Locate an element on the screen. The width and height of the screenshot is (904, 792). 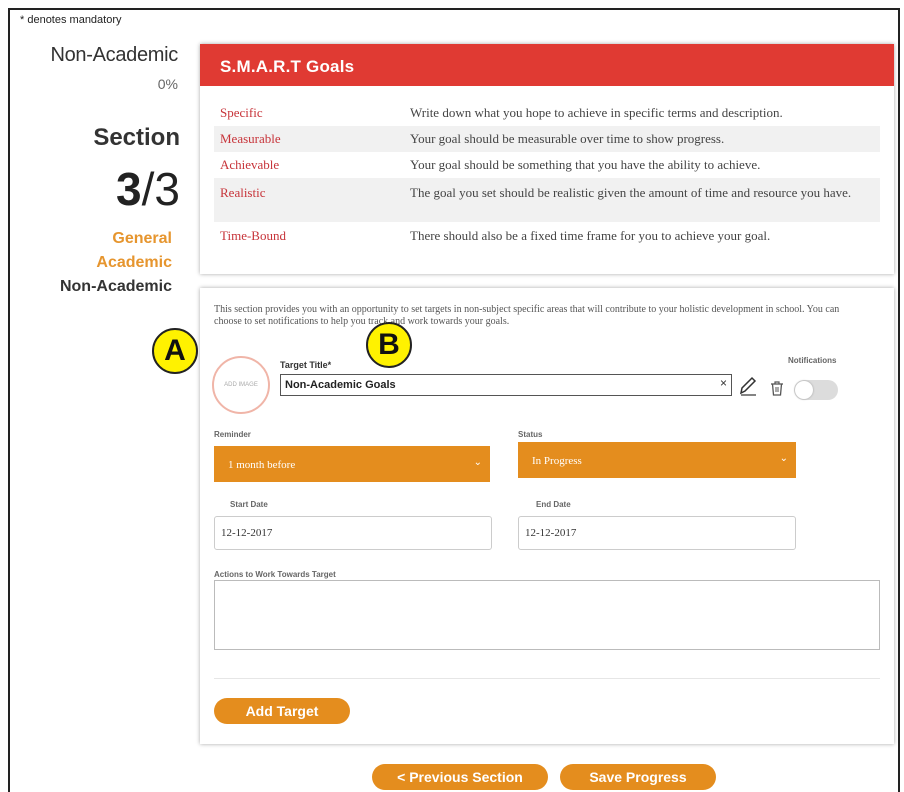
actions-textarea is located at coordinates (547, 615).